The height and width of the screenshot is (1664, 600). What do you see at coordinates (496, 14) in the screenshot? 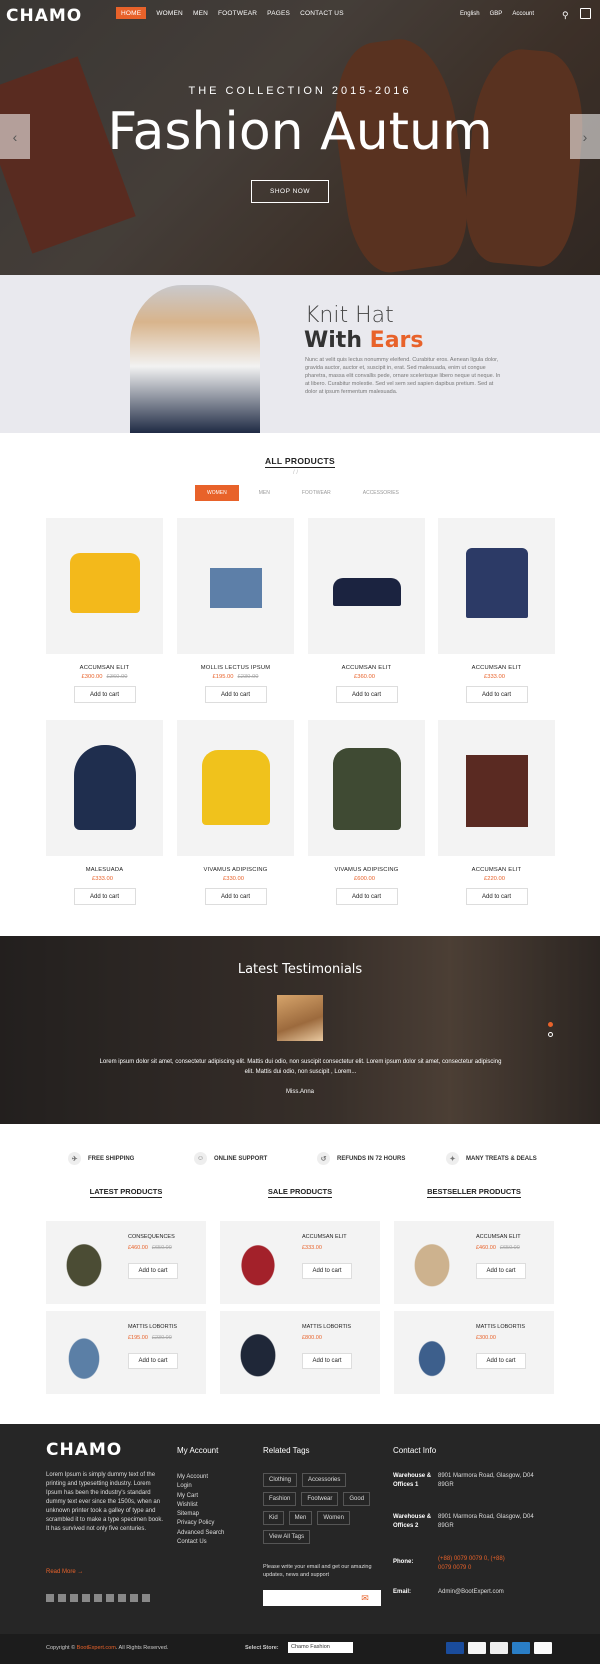
I see `currency-select: GBP` at bounding box center [496, 14].